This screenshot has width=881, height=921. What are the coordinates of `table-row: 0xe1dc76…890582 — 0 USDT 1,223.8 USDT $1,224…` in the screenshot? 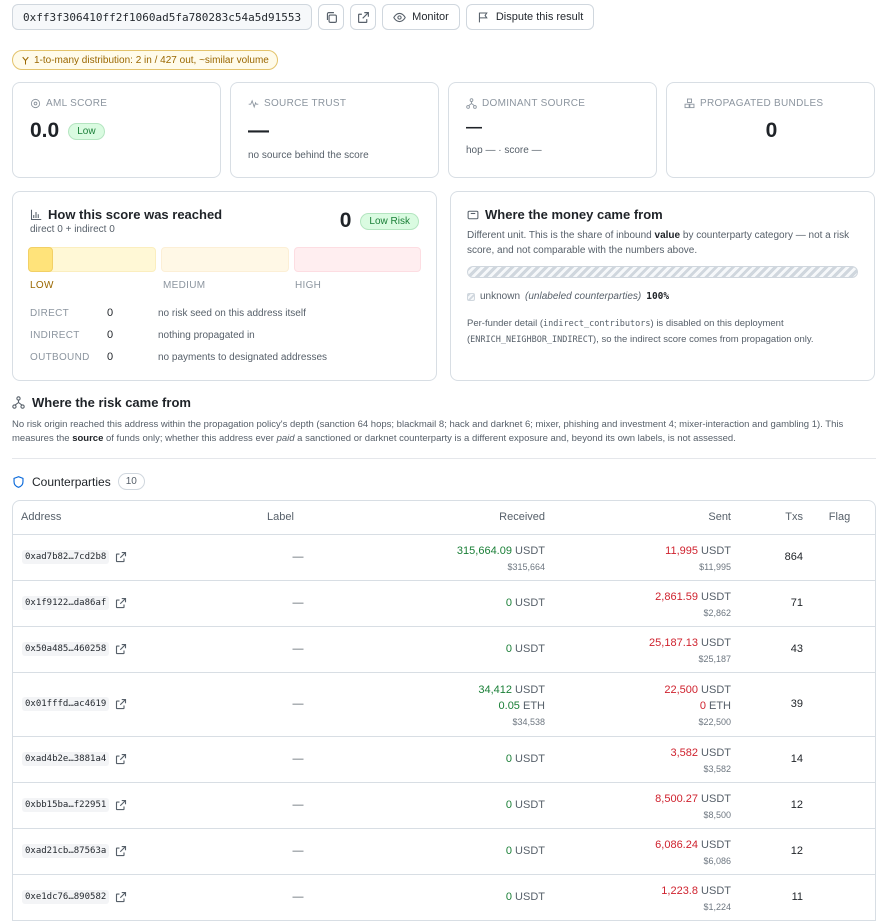 It's located at (444, 897).